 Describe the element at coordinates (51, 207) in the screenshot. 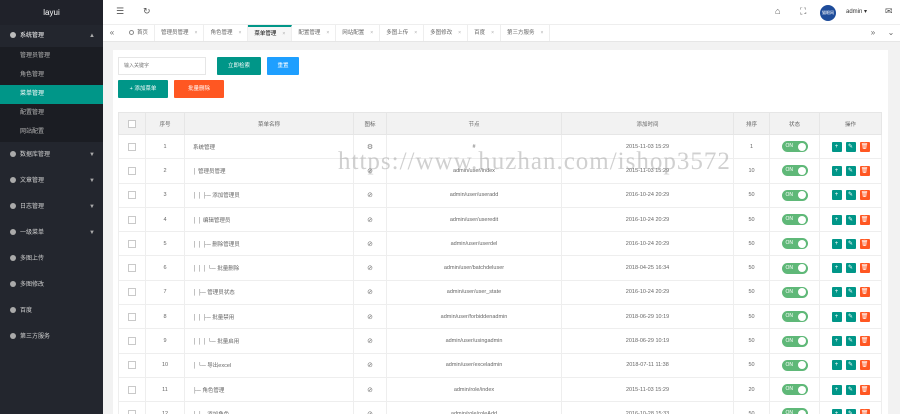

I see `sidebar-item: 日志管理 ▼` at that location.